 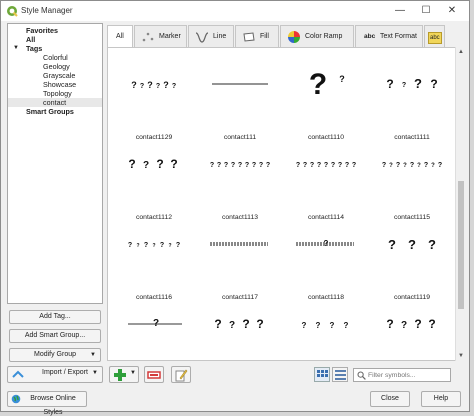 I want to click on list-view-button, so click(x=340, y=374).